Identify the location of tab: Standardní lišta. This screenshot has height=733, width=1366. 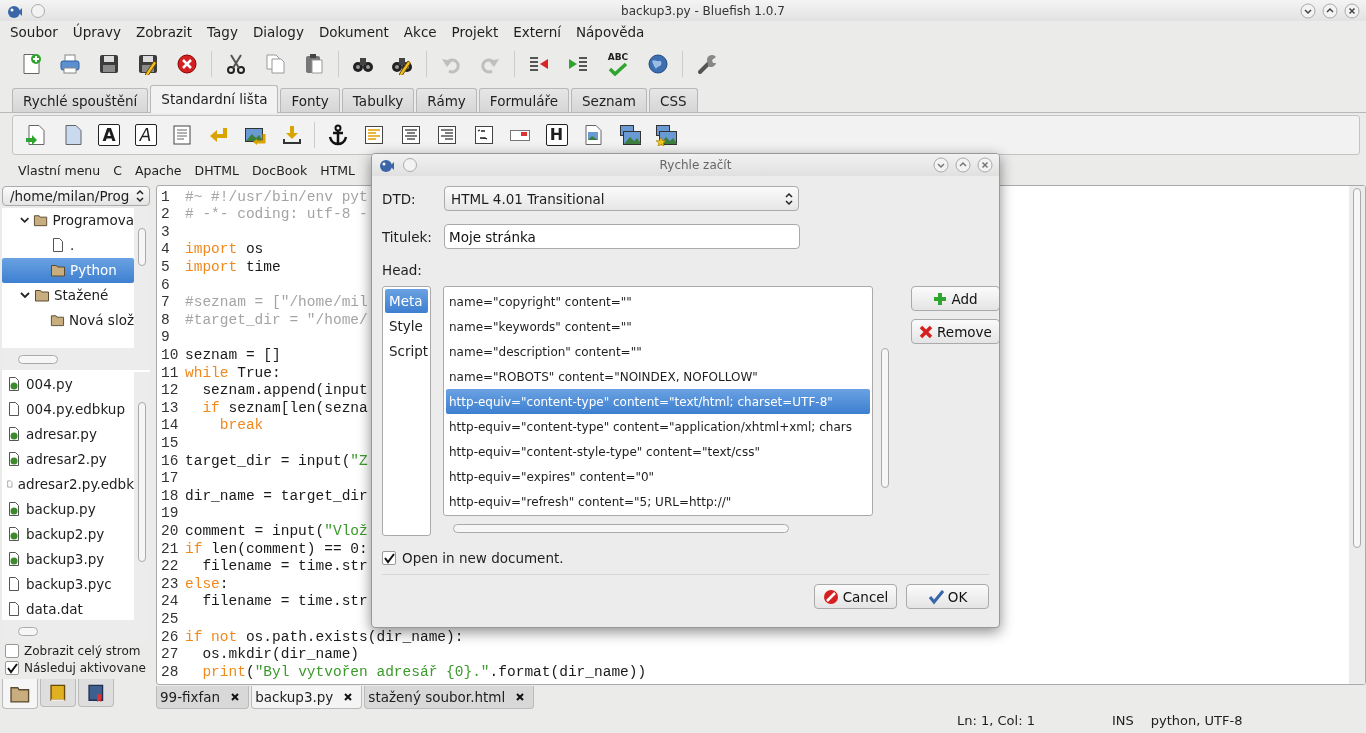
(214, 99).